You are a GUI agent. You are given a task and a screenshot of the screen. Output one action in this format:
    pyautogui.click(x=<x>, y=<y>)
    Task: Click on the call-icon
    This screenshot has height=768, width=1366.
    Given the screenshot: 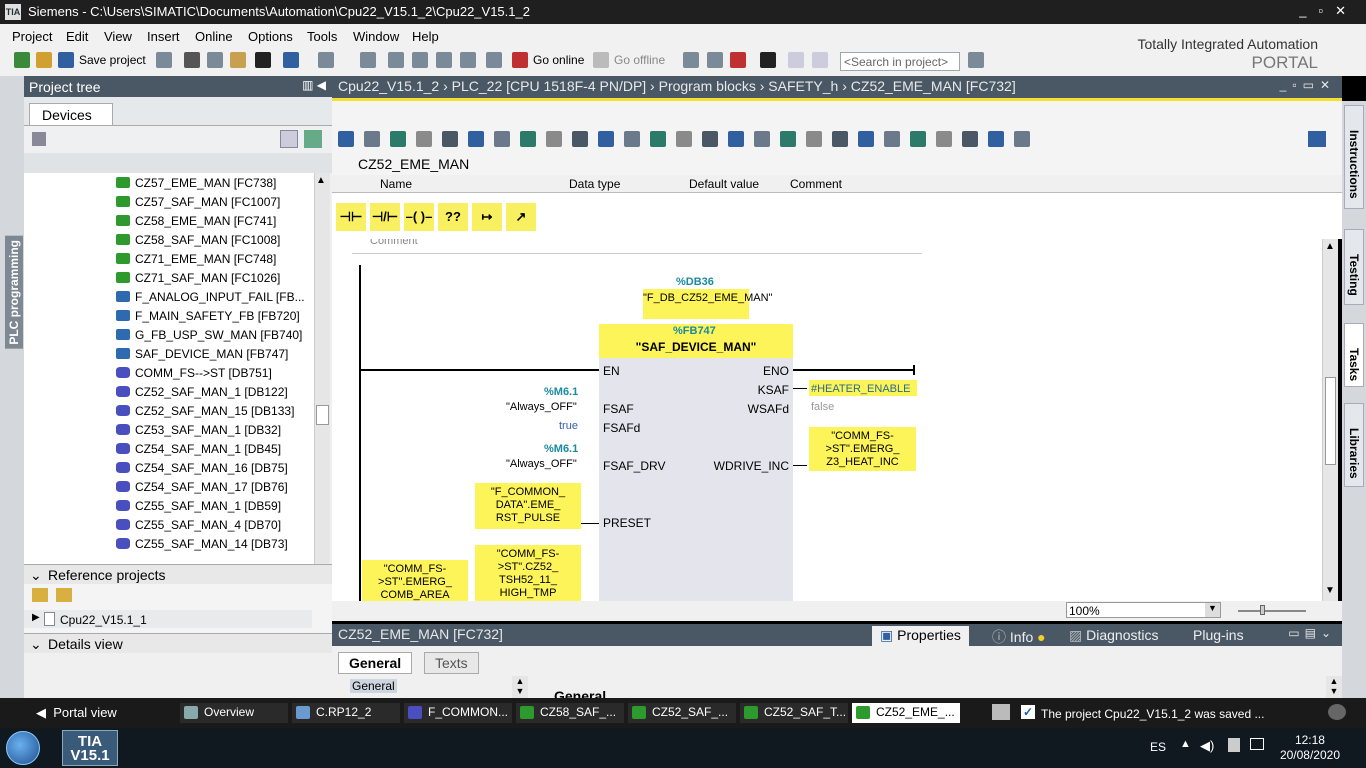 What is the action you would take?
    pyautogui.click(x=866, y=139)
    